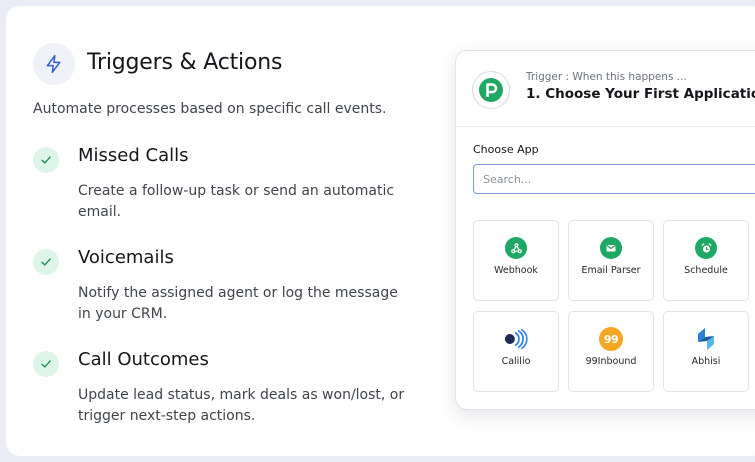 The width and height of the screenshot is (755, 462). What do you see at coordinates (516, 248) in the screenshot?
I see `webhook-icon` at bounding box center [516, 248].